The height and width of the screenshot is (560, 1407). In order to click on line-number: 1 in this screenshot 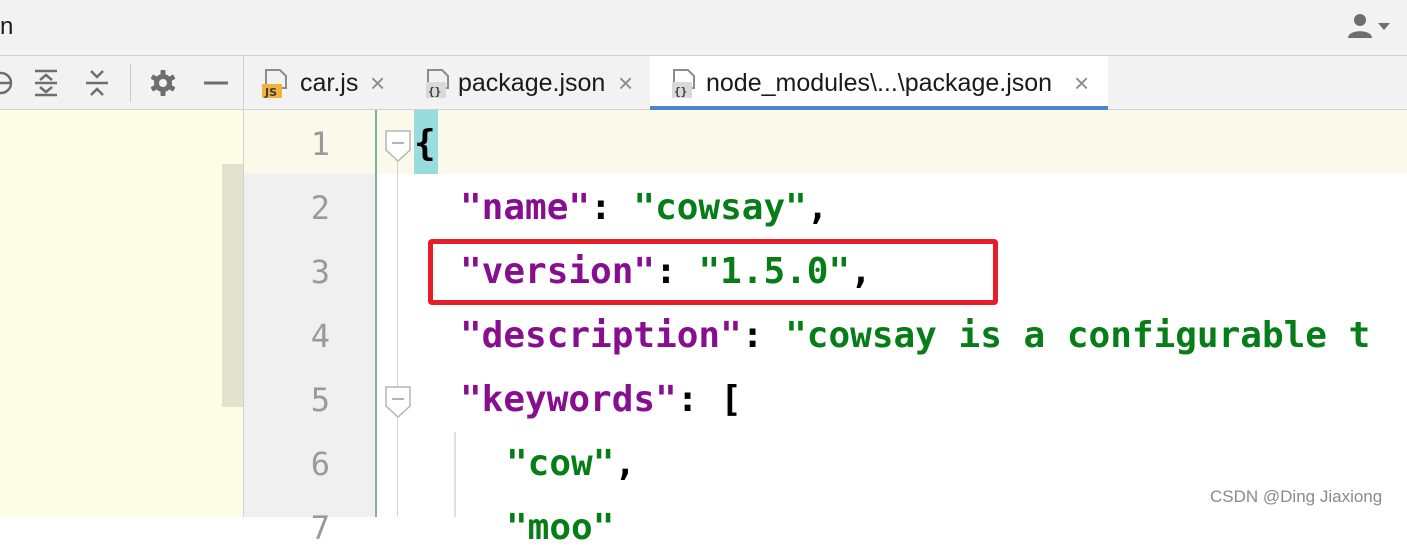, I will do `click(320, 144)`.